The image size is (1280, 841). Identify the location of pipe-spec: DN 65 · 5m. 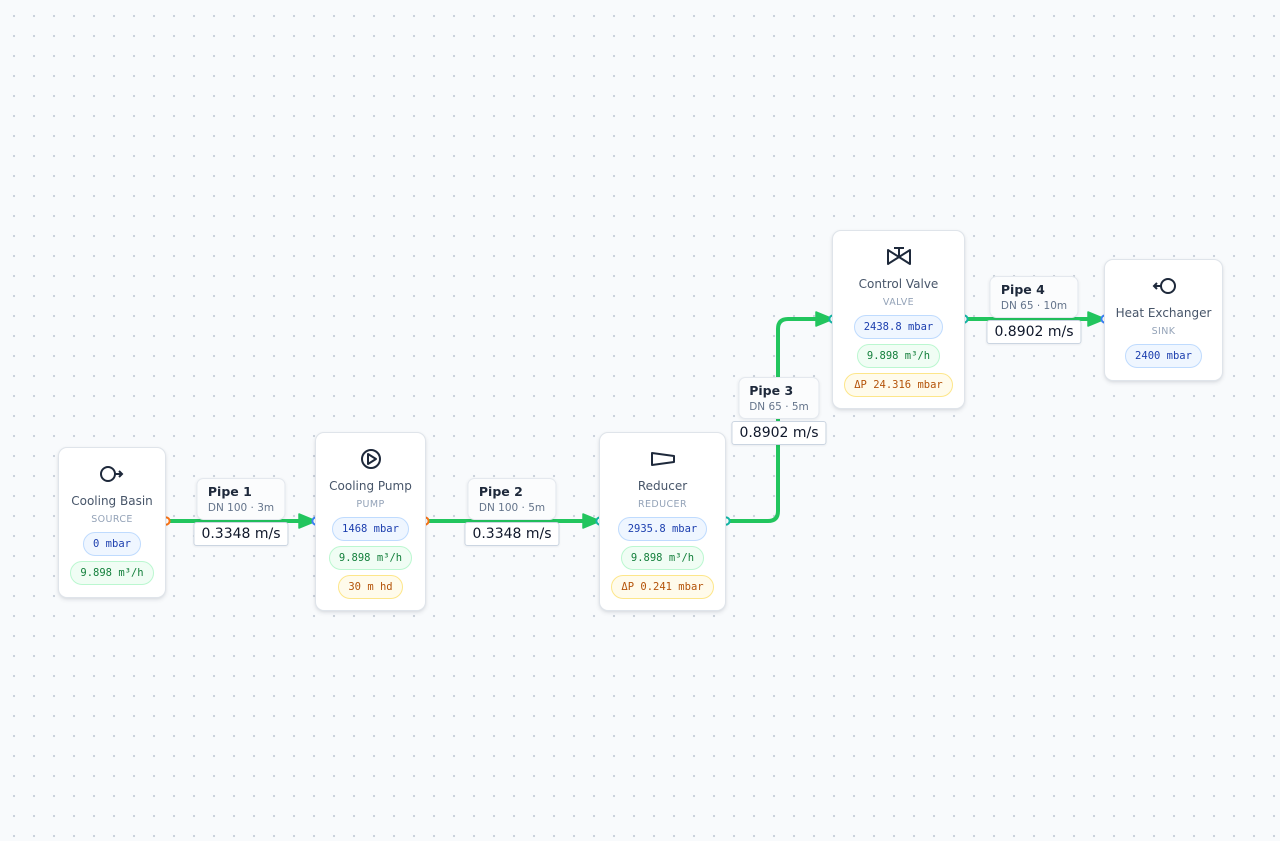
(779, 407).